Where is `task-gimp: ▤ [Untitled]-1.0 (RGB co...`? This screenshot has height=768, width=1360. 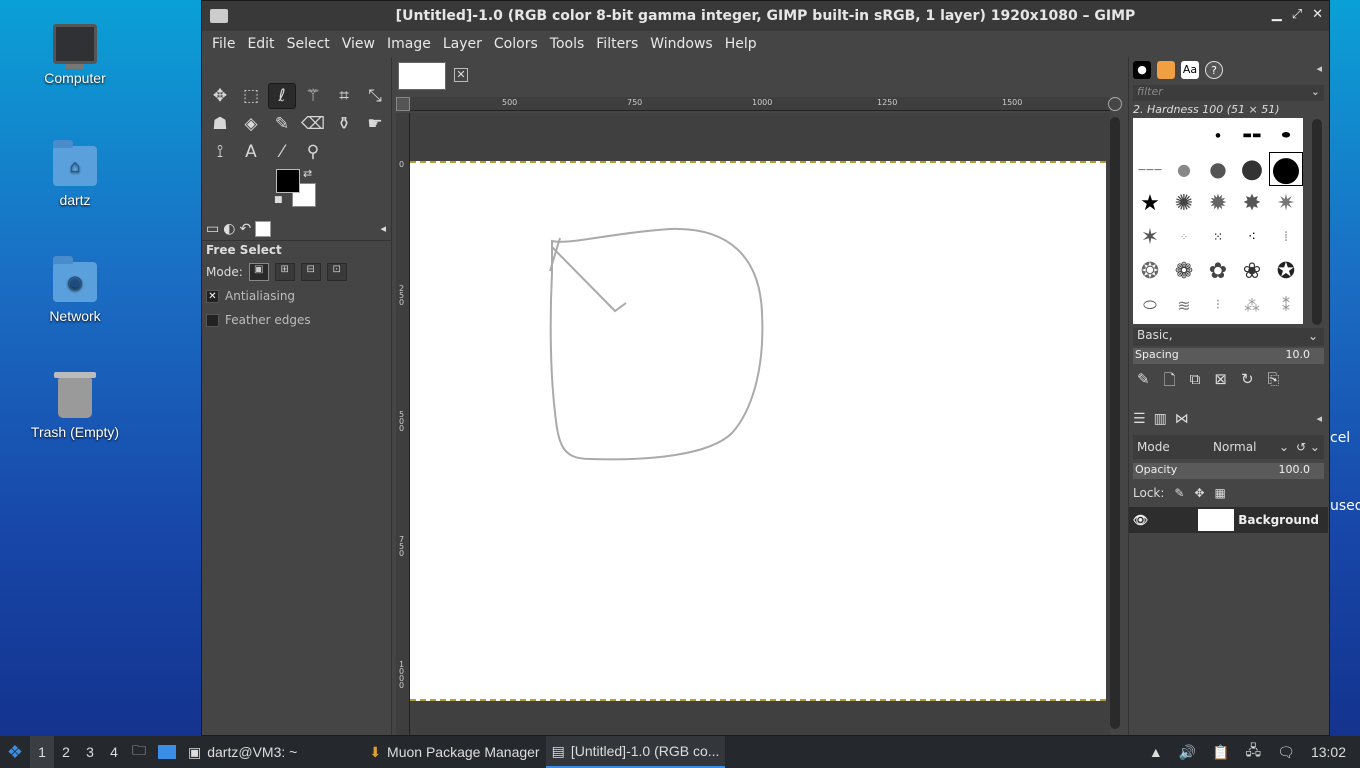 task-gimp: ▤ [Untitled]-1.0 (RGB co... is located at coordinates (635, 752).